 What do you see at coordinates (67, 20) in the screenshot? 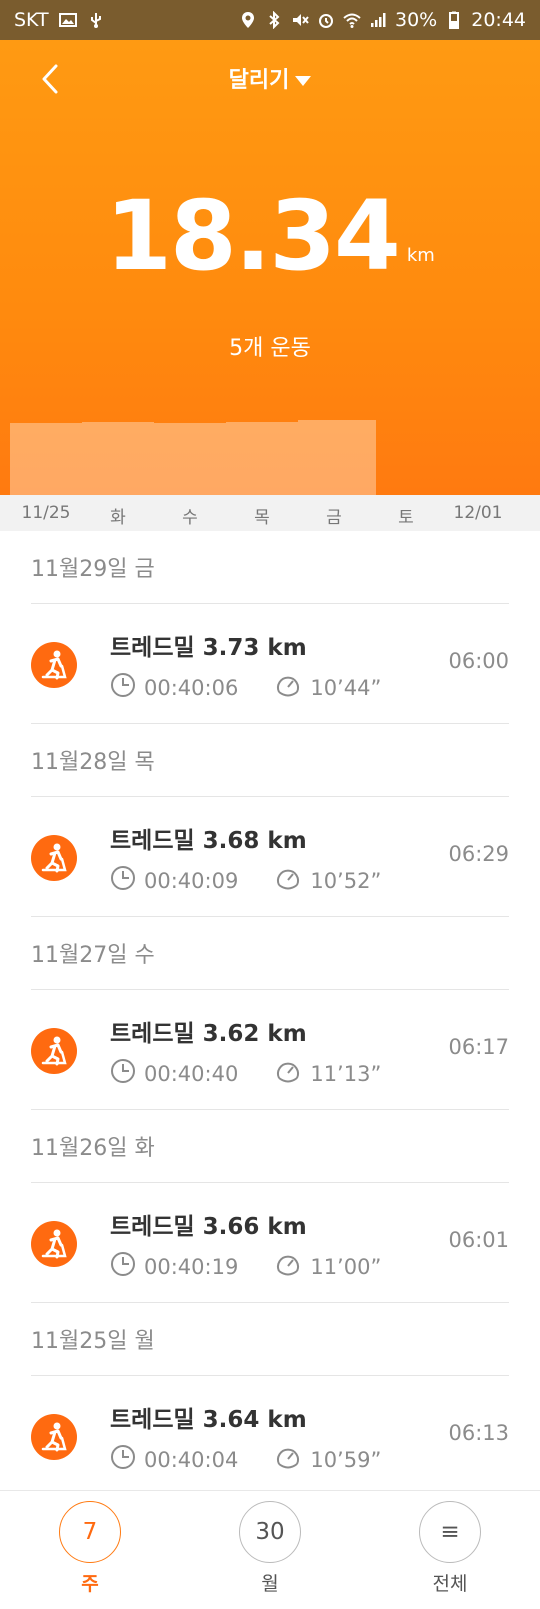
I see `gallery-notification-icon` at bounding box center [67, 20].